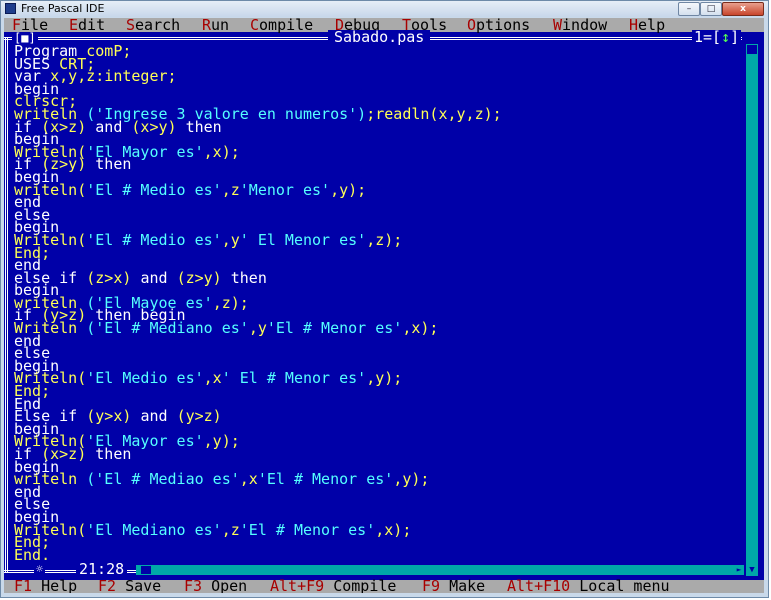 This screenshot has height=600, width=771. What do you see at coordinates (30, 25) in the screenshot?
I see `menu-item: File` at bounding box center [30, 25].